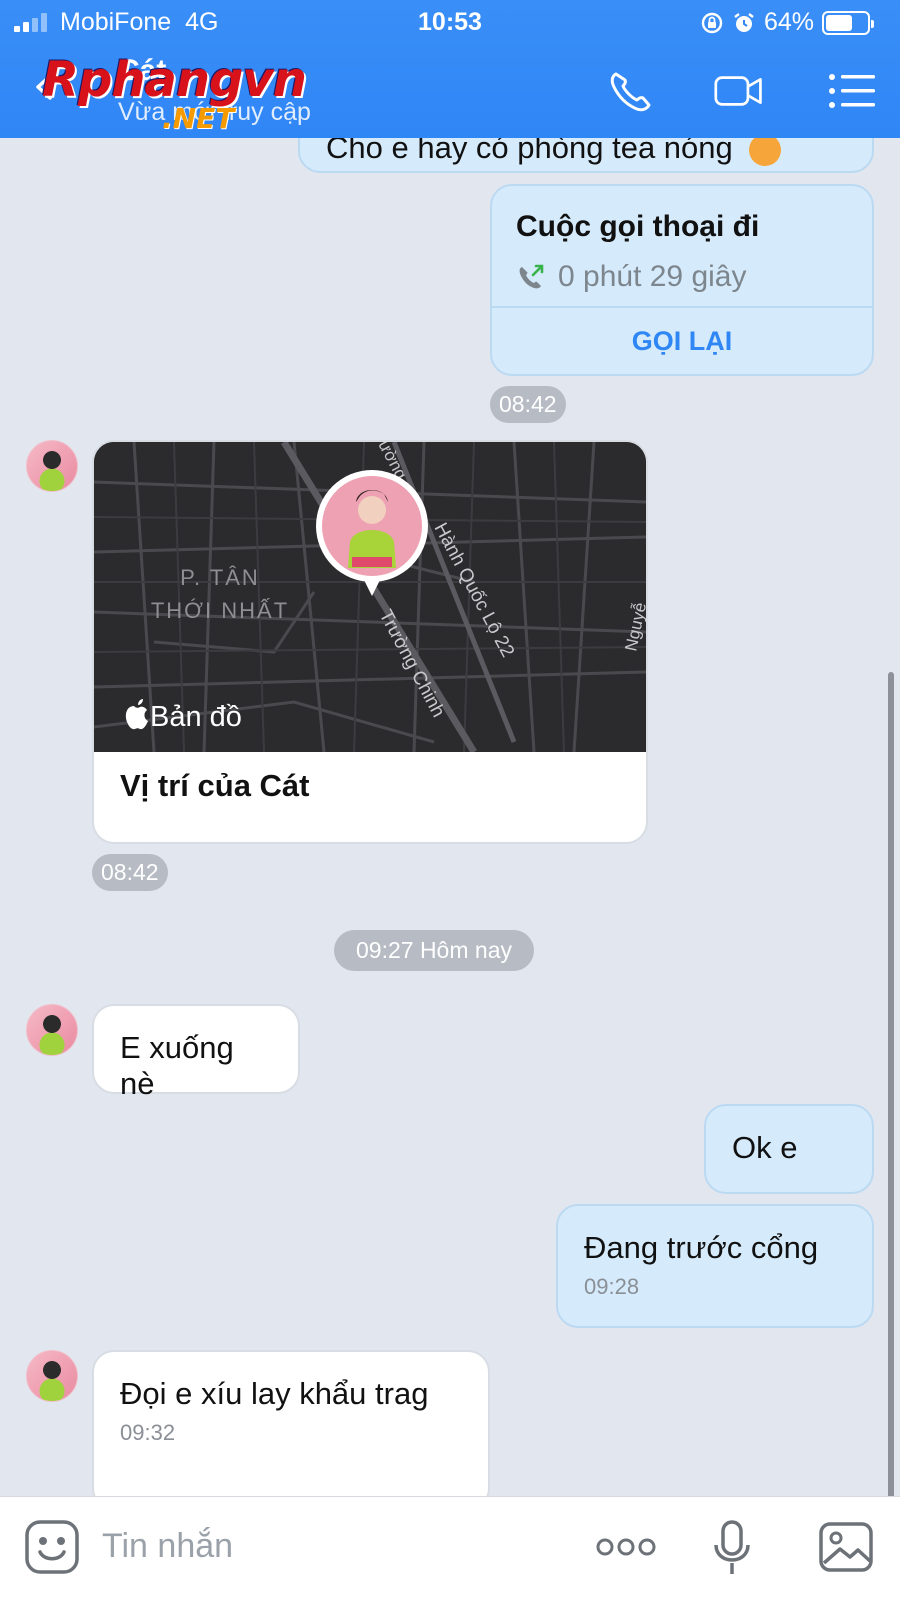 The image size is (900, 1600). I want to click on battery-percent: 64%, so click(788, 22).